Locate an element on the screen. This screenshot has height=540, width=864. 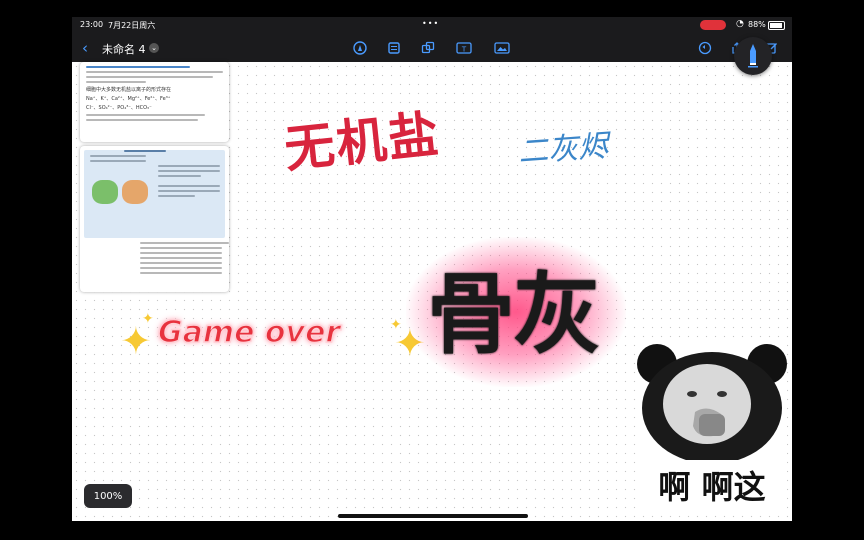
notebook-icon is located at coordinates (394, 48).